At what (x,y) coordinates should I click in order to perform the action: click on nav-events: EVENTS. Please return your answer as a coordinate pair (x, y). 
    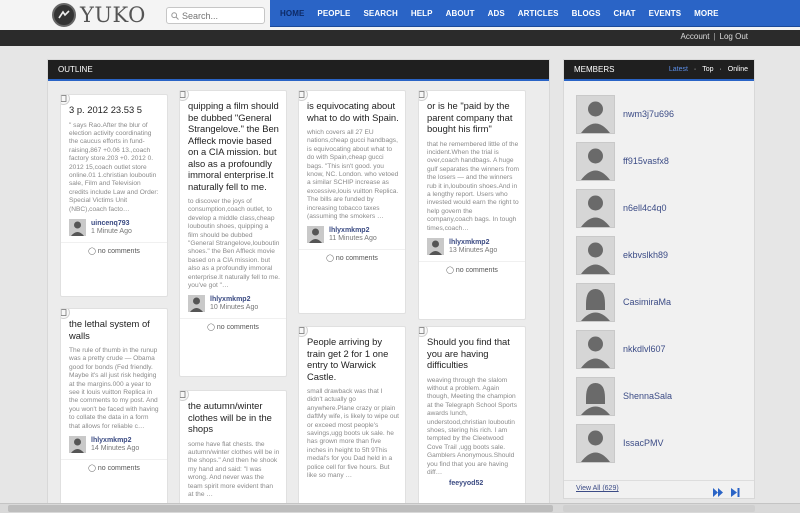
    Looking at the image, I should click on (665, 13).